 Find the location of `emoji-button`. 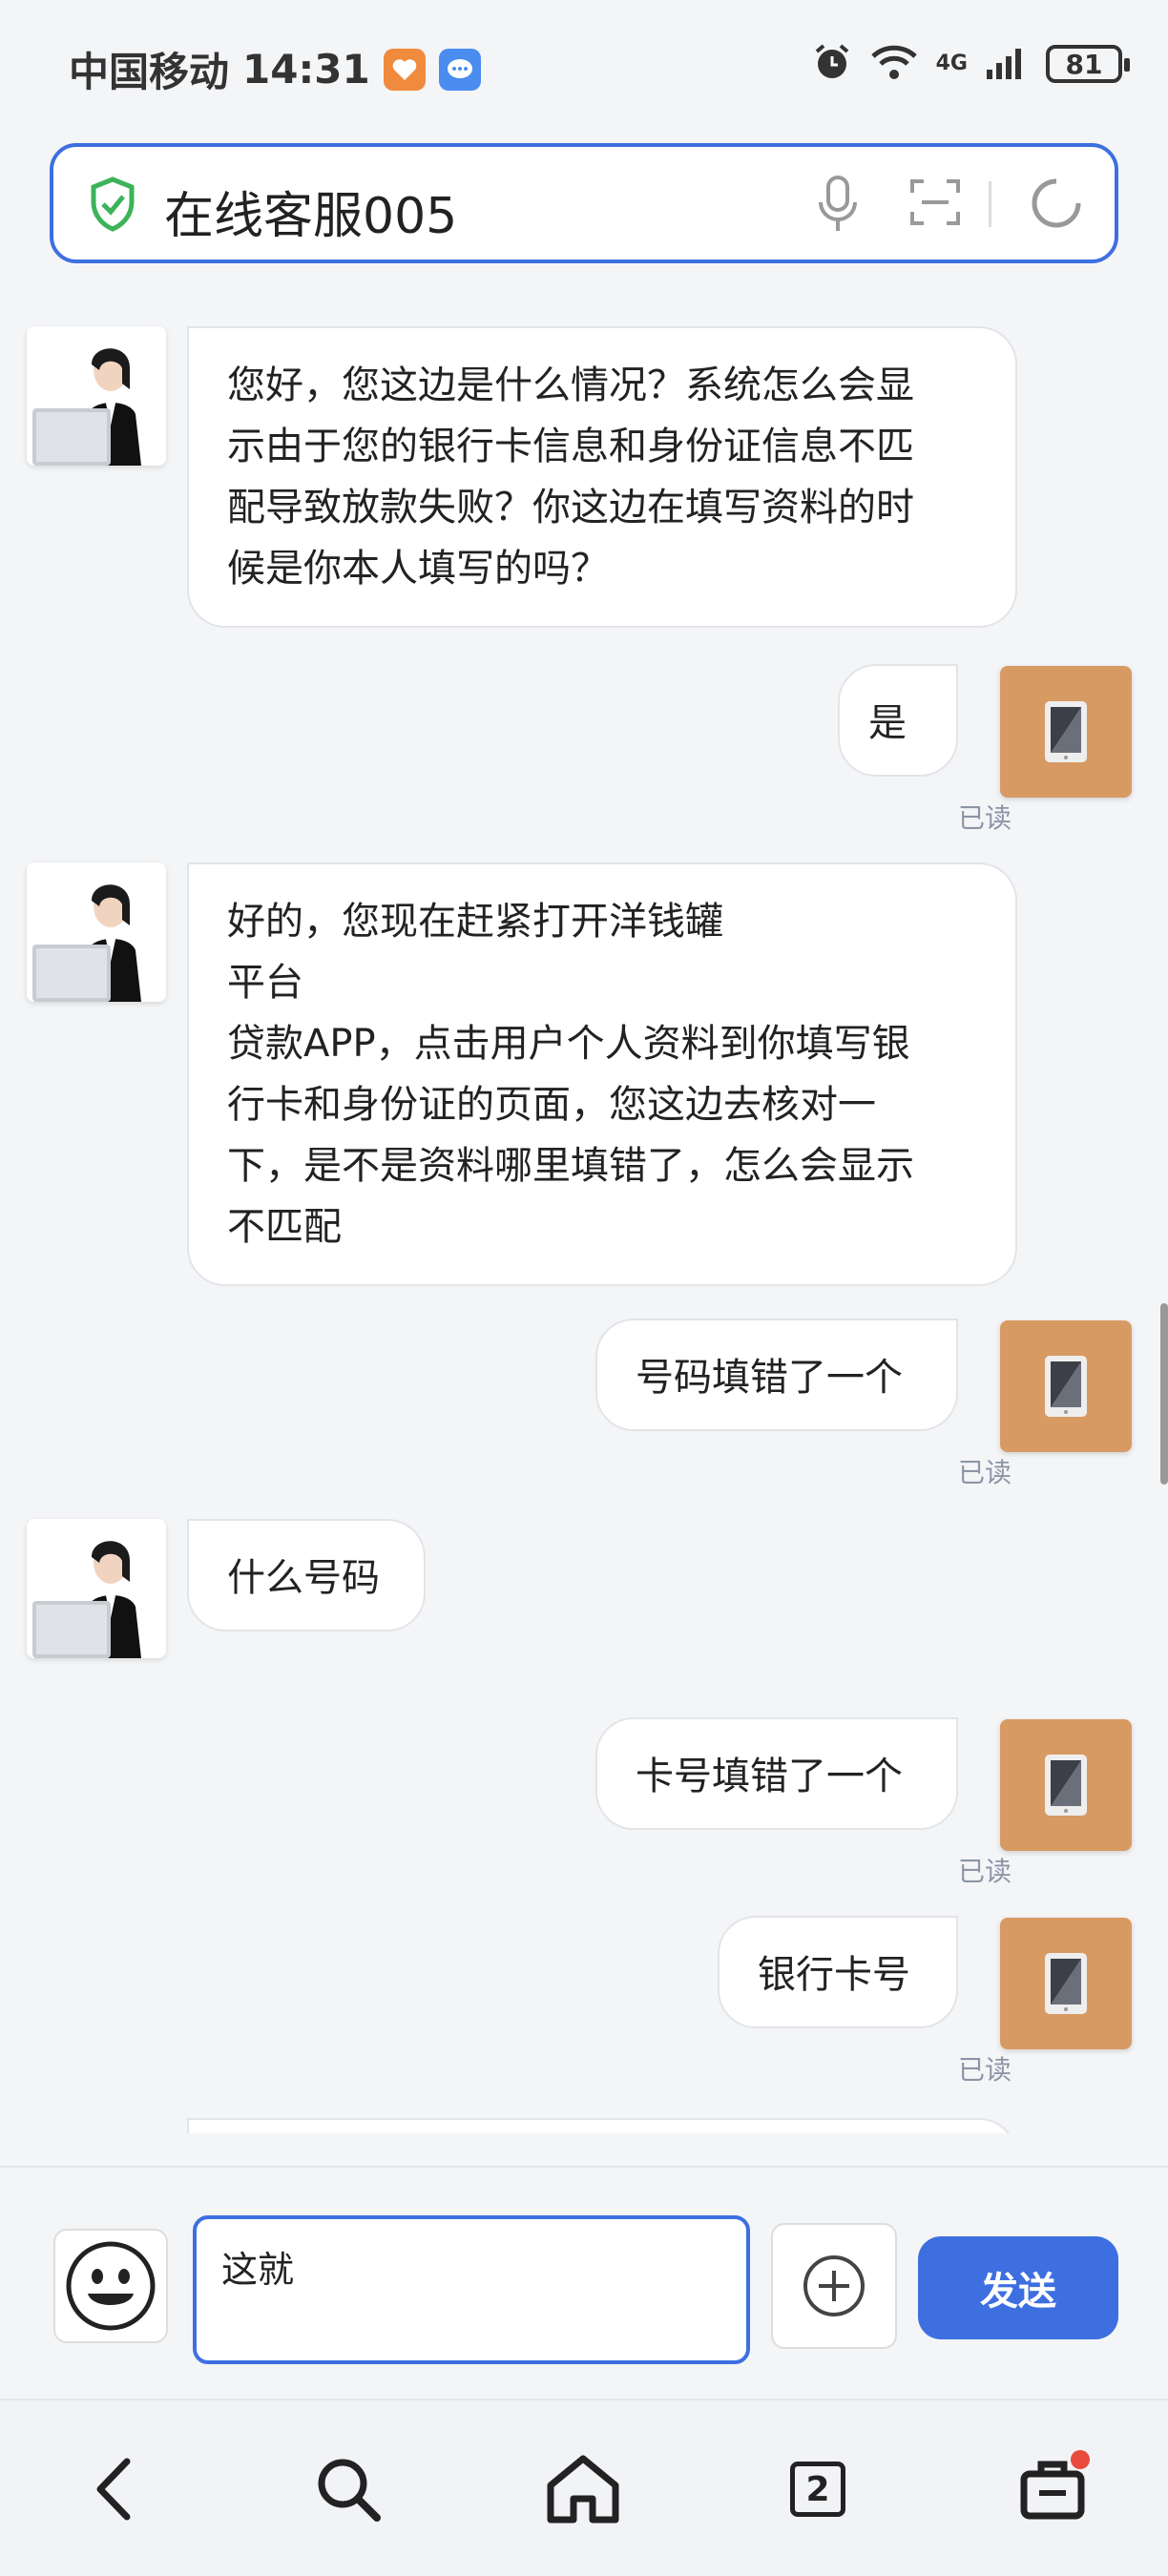

emoji-button is located at coordinates (110, 2286).